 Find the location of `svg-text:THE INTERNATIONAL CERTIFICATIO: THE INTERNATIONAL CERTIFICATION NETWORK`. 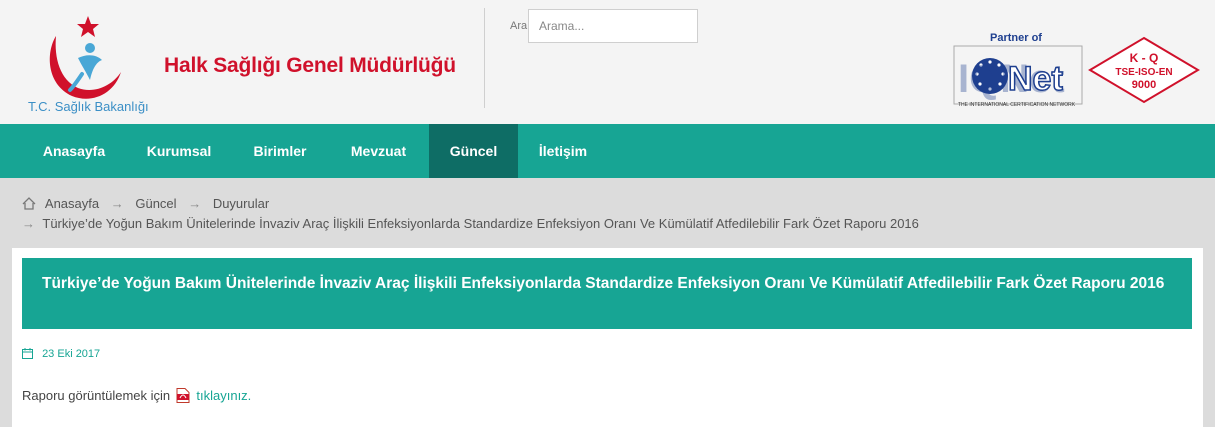

svg-text:THE INTERNATIONAL CERTIFICATIO: THE INTERNATIONAL CERTIFICATION NETWORK is located at coordinates (1017, 105).